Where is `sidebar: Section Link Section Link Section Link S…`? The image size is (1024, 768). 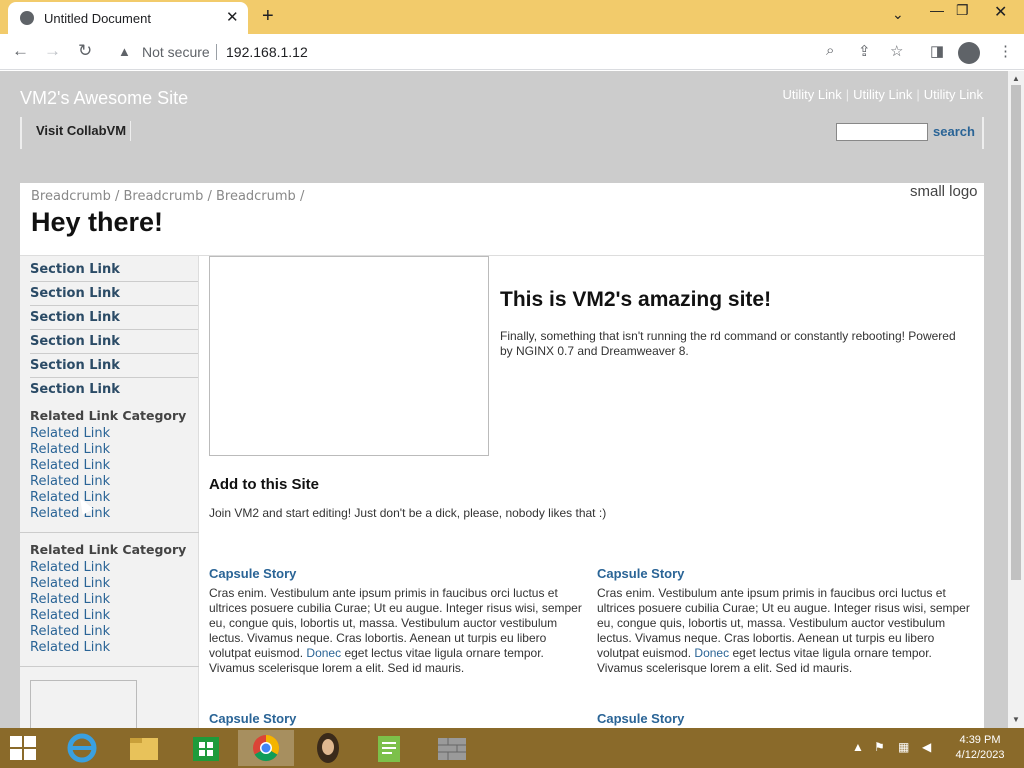 sidebar: Section Link Section Link Section Link S… is located at coordinates (109, 492).